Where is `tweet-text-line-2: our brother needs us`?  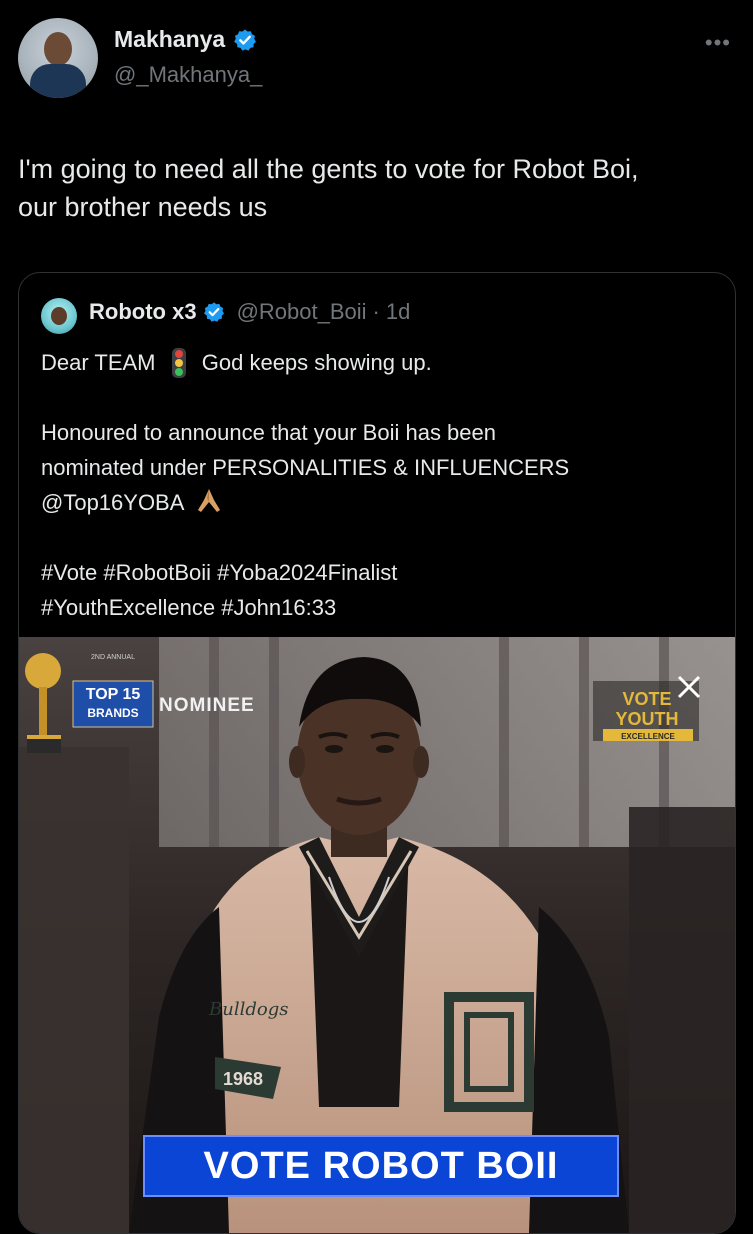 tweet-text-line-2: our brother needs us is located at coordinates (143, 207).